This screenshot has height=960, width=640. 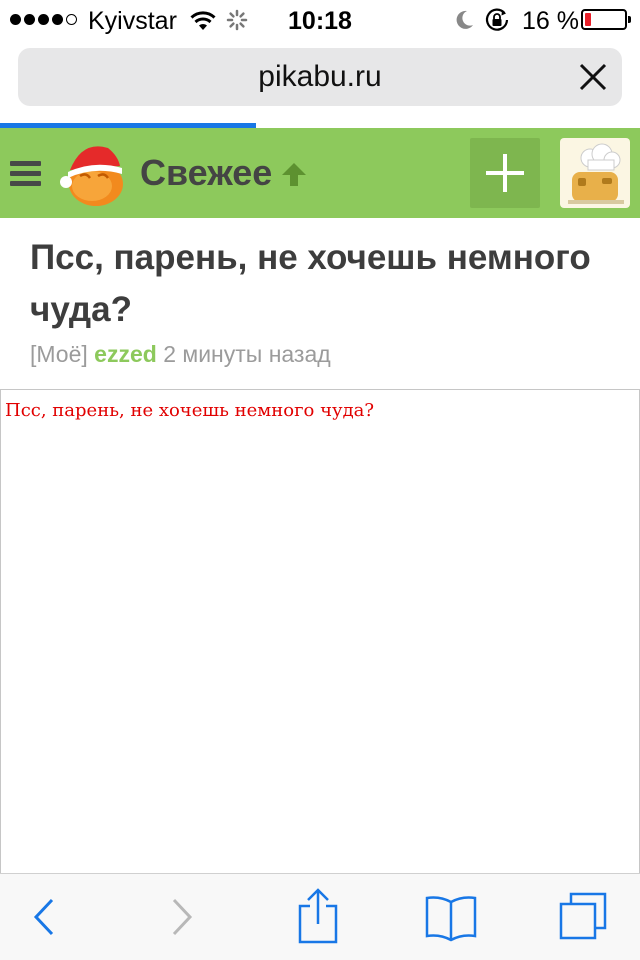 I want to click on address-bar: pikabu.ru, so click(x=320, y=77).